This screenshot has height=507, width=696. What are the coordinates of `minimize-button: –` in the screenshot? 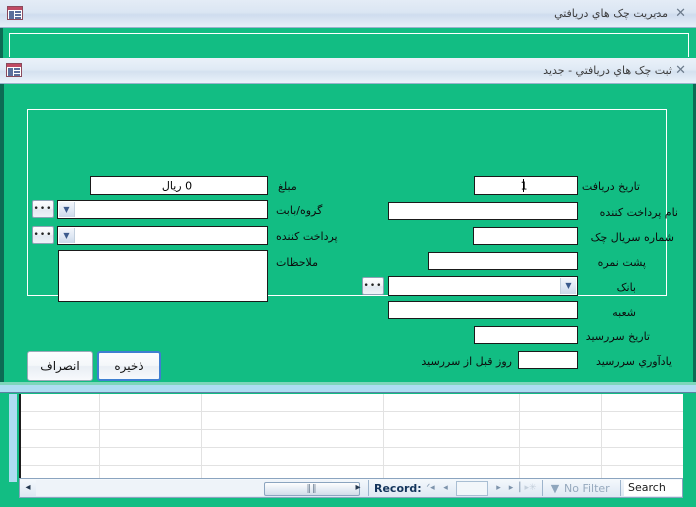 It's located at (658, 13).